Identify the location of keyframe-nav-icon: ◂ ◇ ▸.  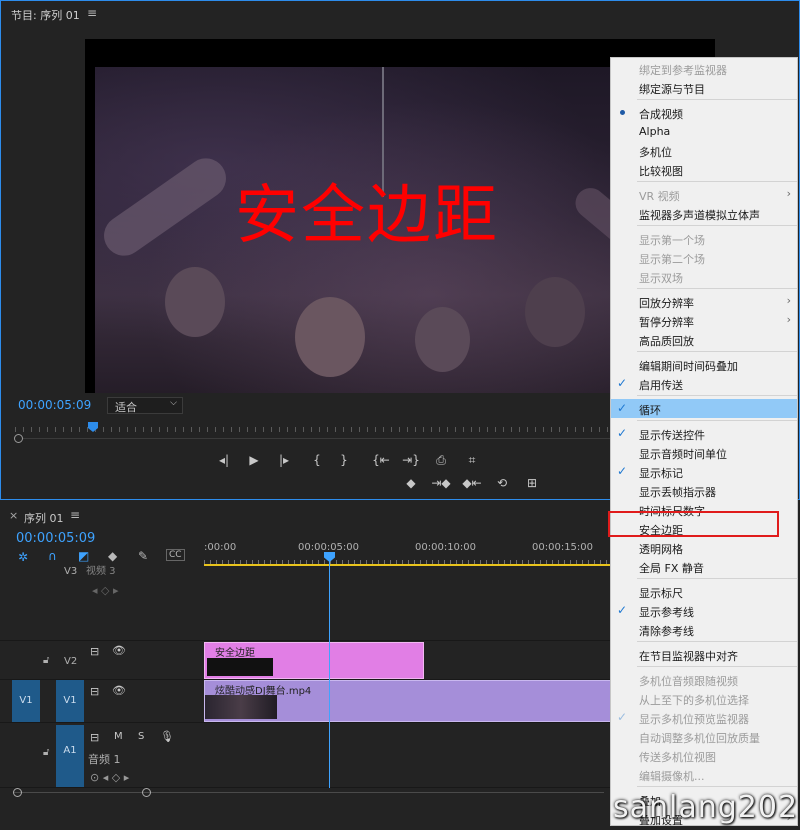
(105, 590).